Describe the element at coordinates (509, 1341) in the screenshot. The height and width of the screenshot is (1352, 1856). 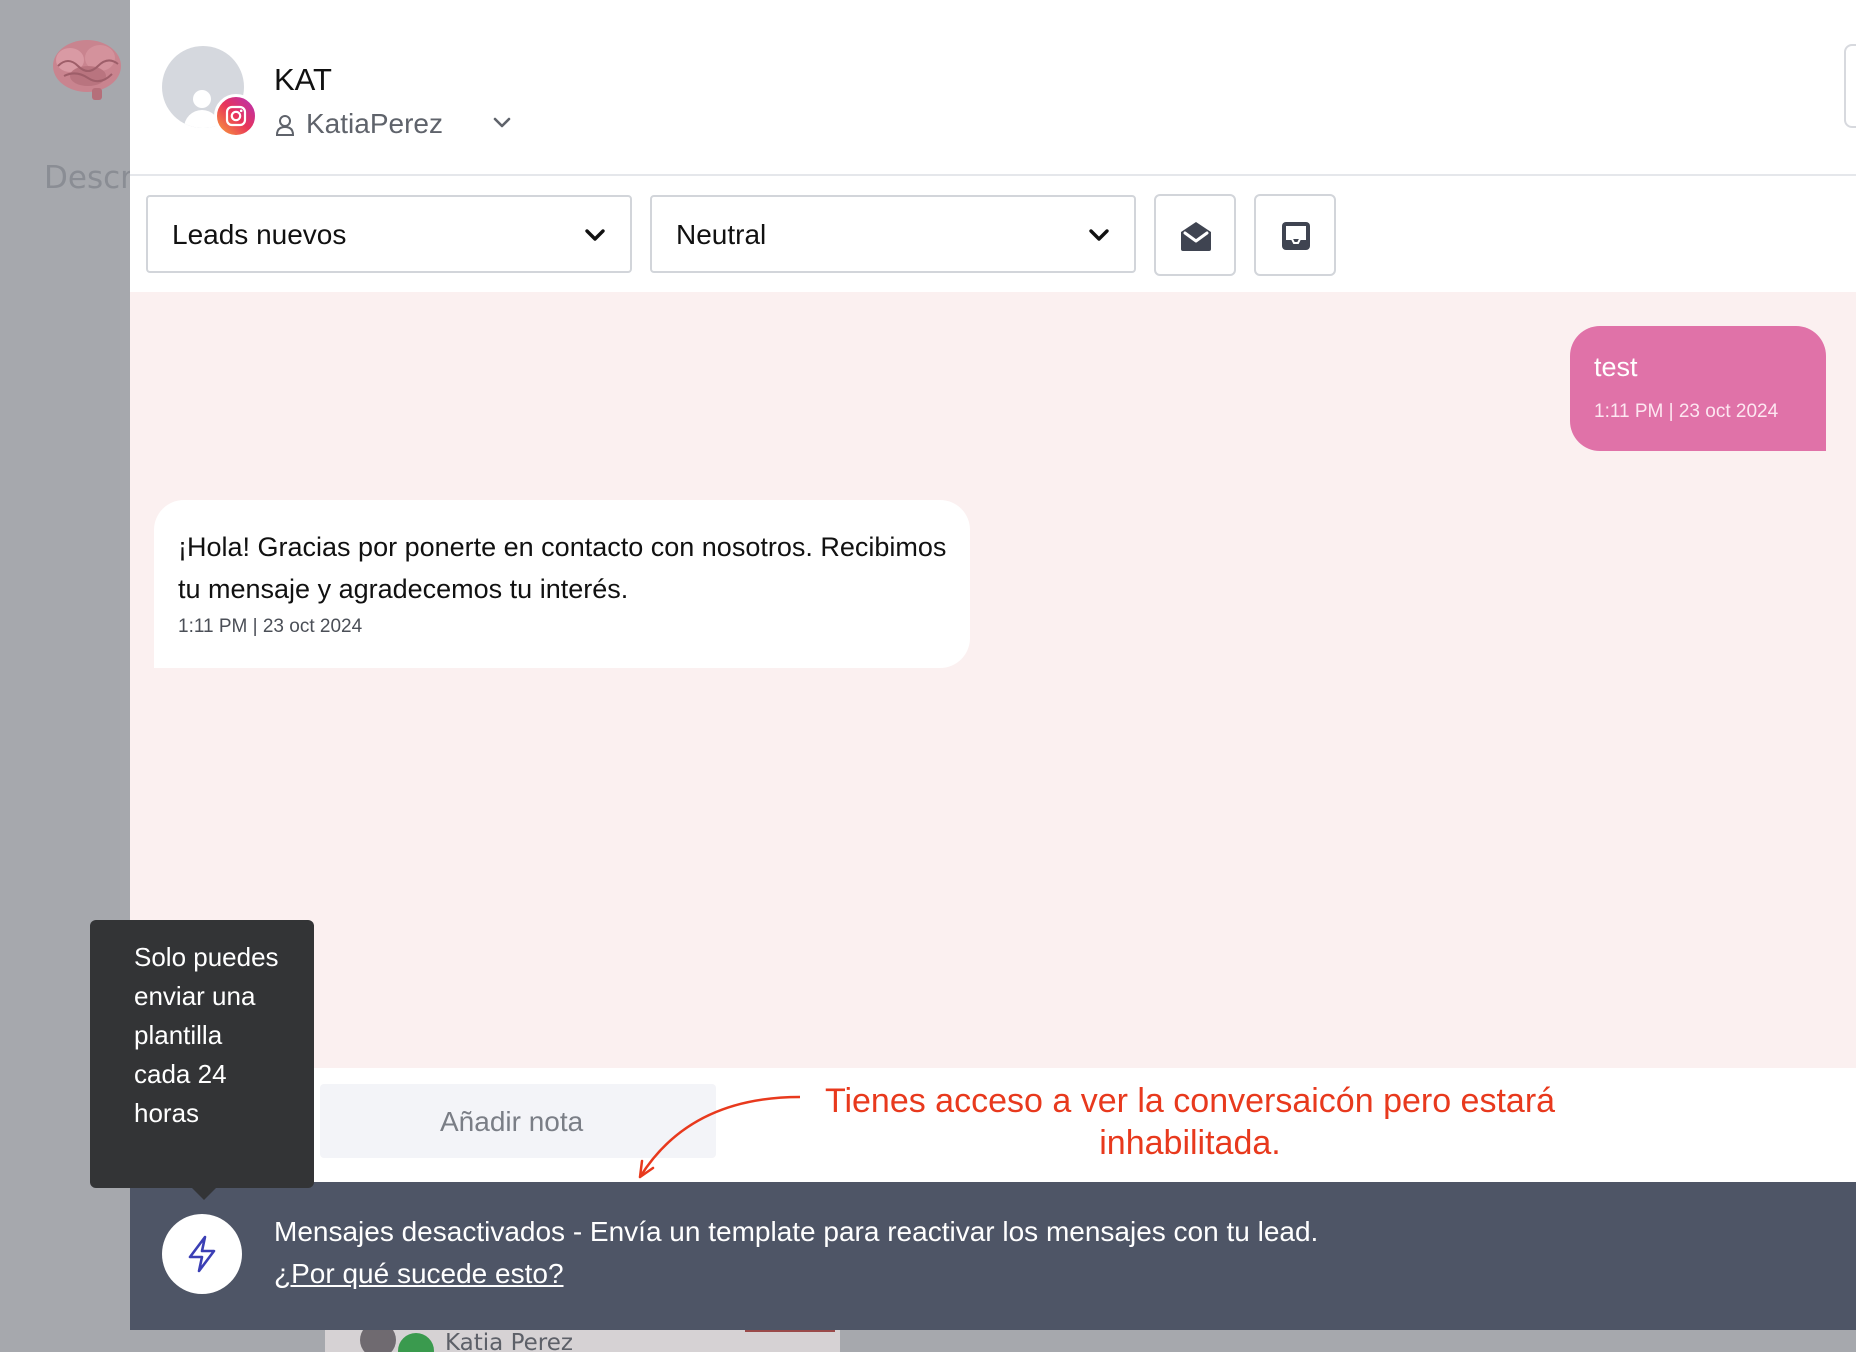
I see `background-card-name: Katia Perez` at that location.